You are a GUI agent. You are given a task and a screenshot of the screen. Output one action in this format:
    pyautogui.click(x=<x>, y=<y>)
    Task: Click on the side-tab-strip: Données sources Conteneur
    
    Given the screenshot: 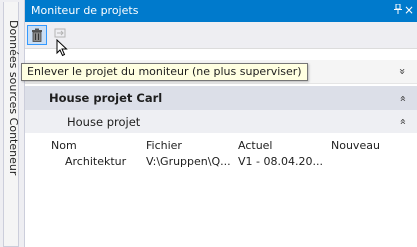 What is the action you would take?
    pyautogui.click(x=12, y=123)
    